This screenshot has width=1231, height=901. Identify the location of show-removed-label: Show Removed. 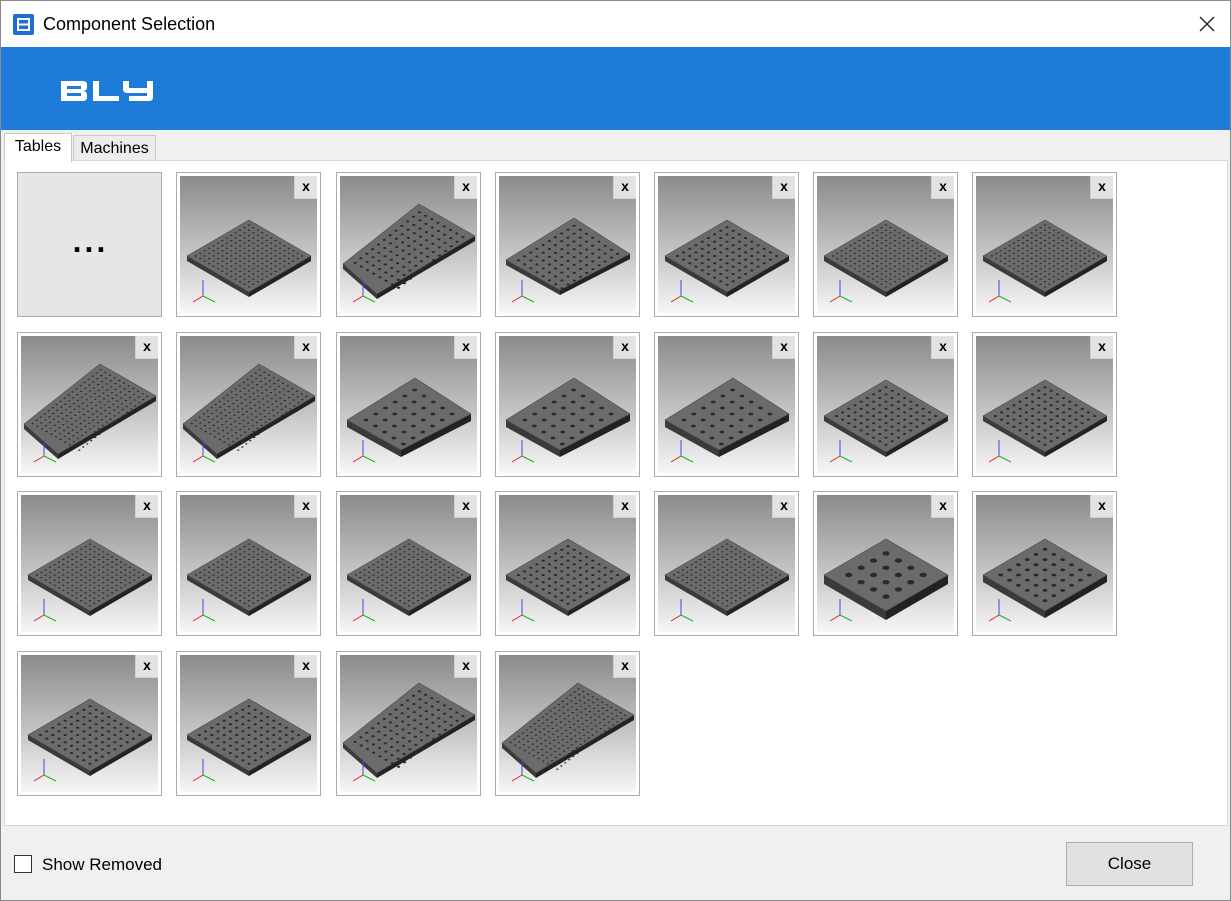
(102, 864).